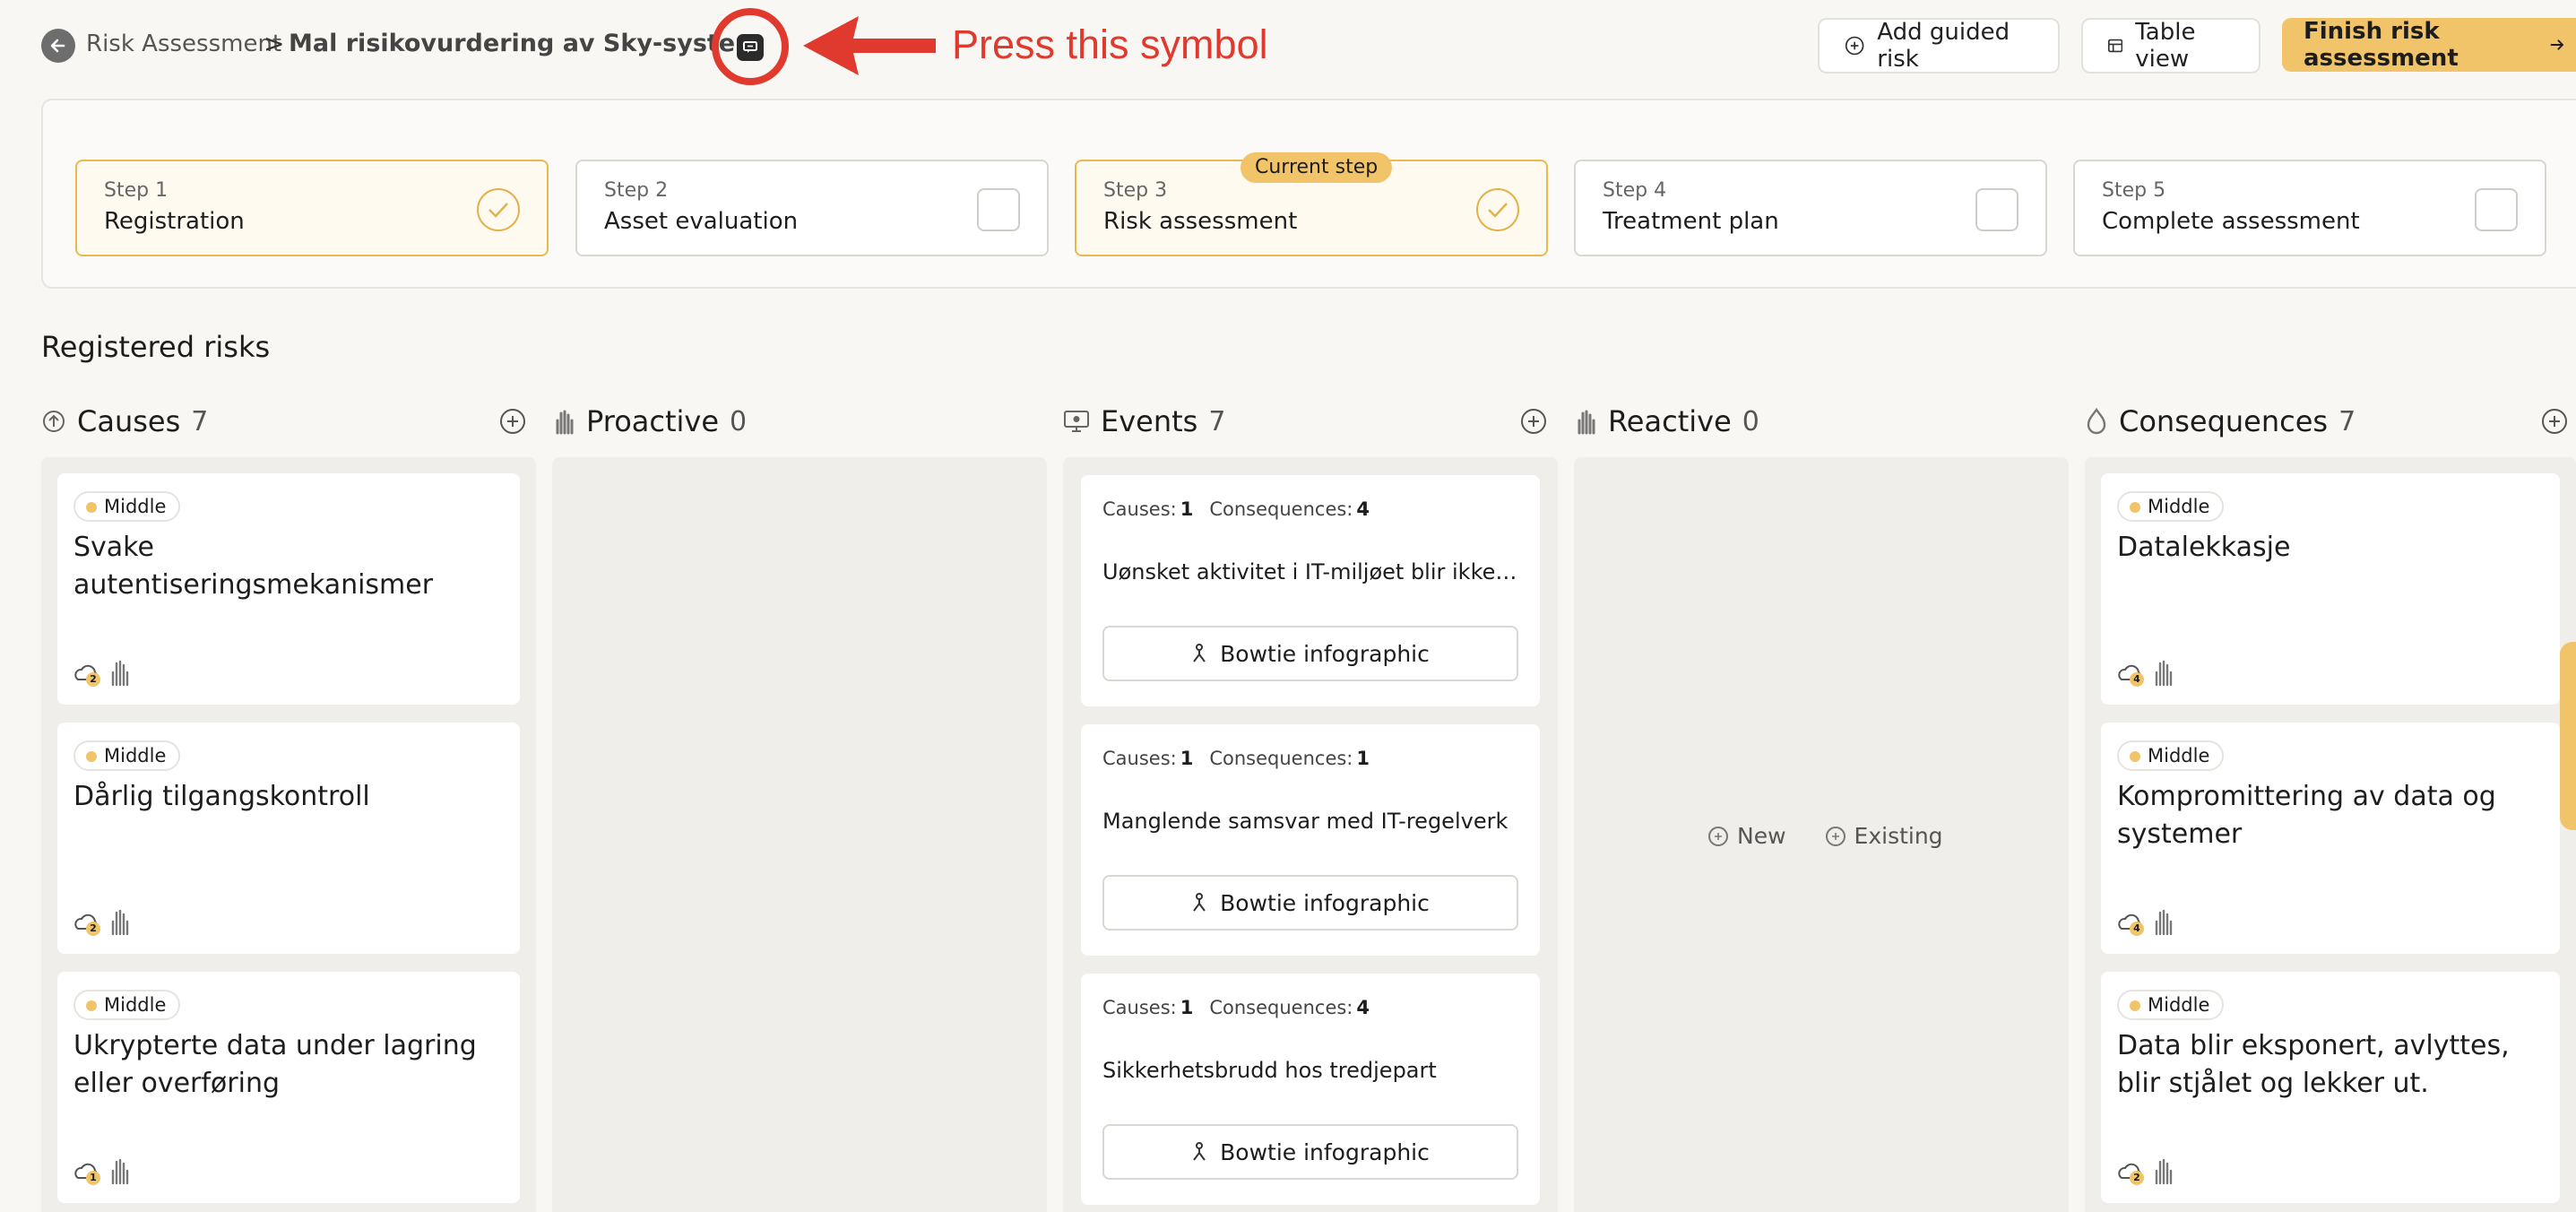 The width and height of the screenshot is (2576, 1212). What do you see at coordinates (1884, 836) in the screenshot?
I see `existing-reactive-button: Existing` at bounding box center [1884, 836].